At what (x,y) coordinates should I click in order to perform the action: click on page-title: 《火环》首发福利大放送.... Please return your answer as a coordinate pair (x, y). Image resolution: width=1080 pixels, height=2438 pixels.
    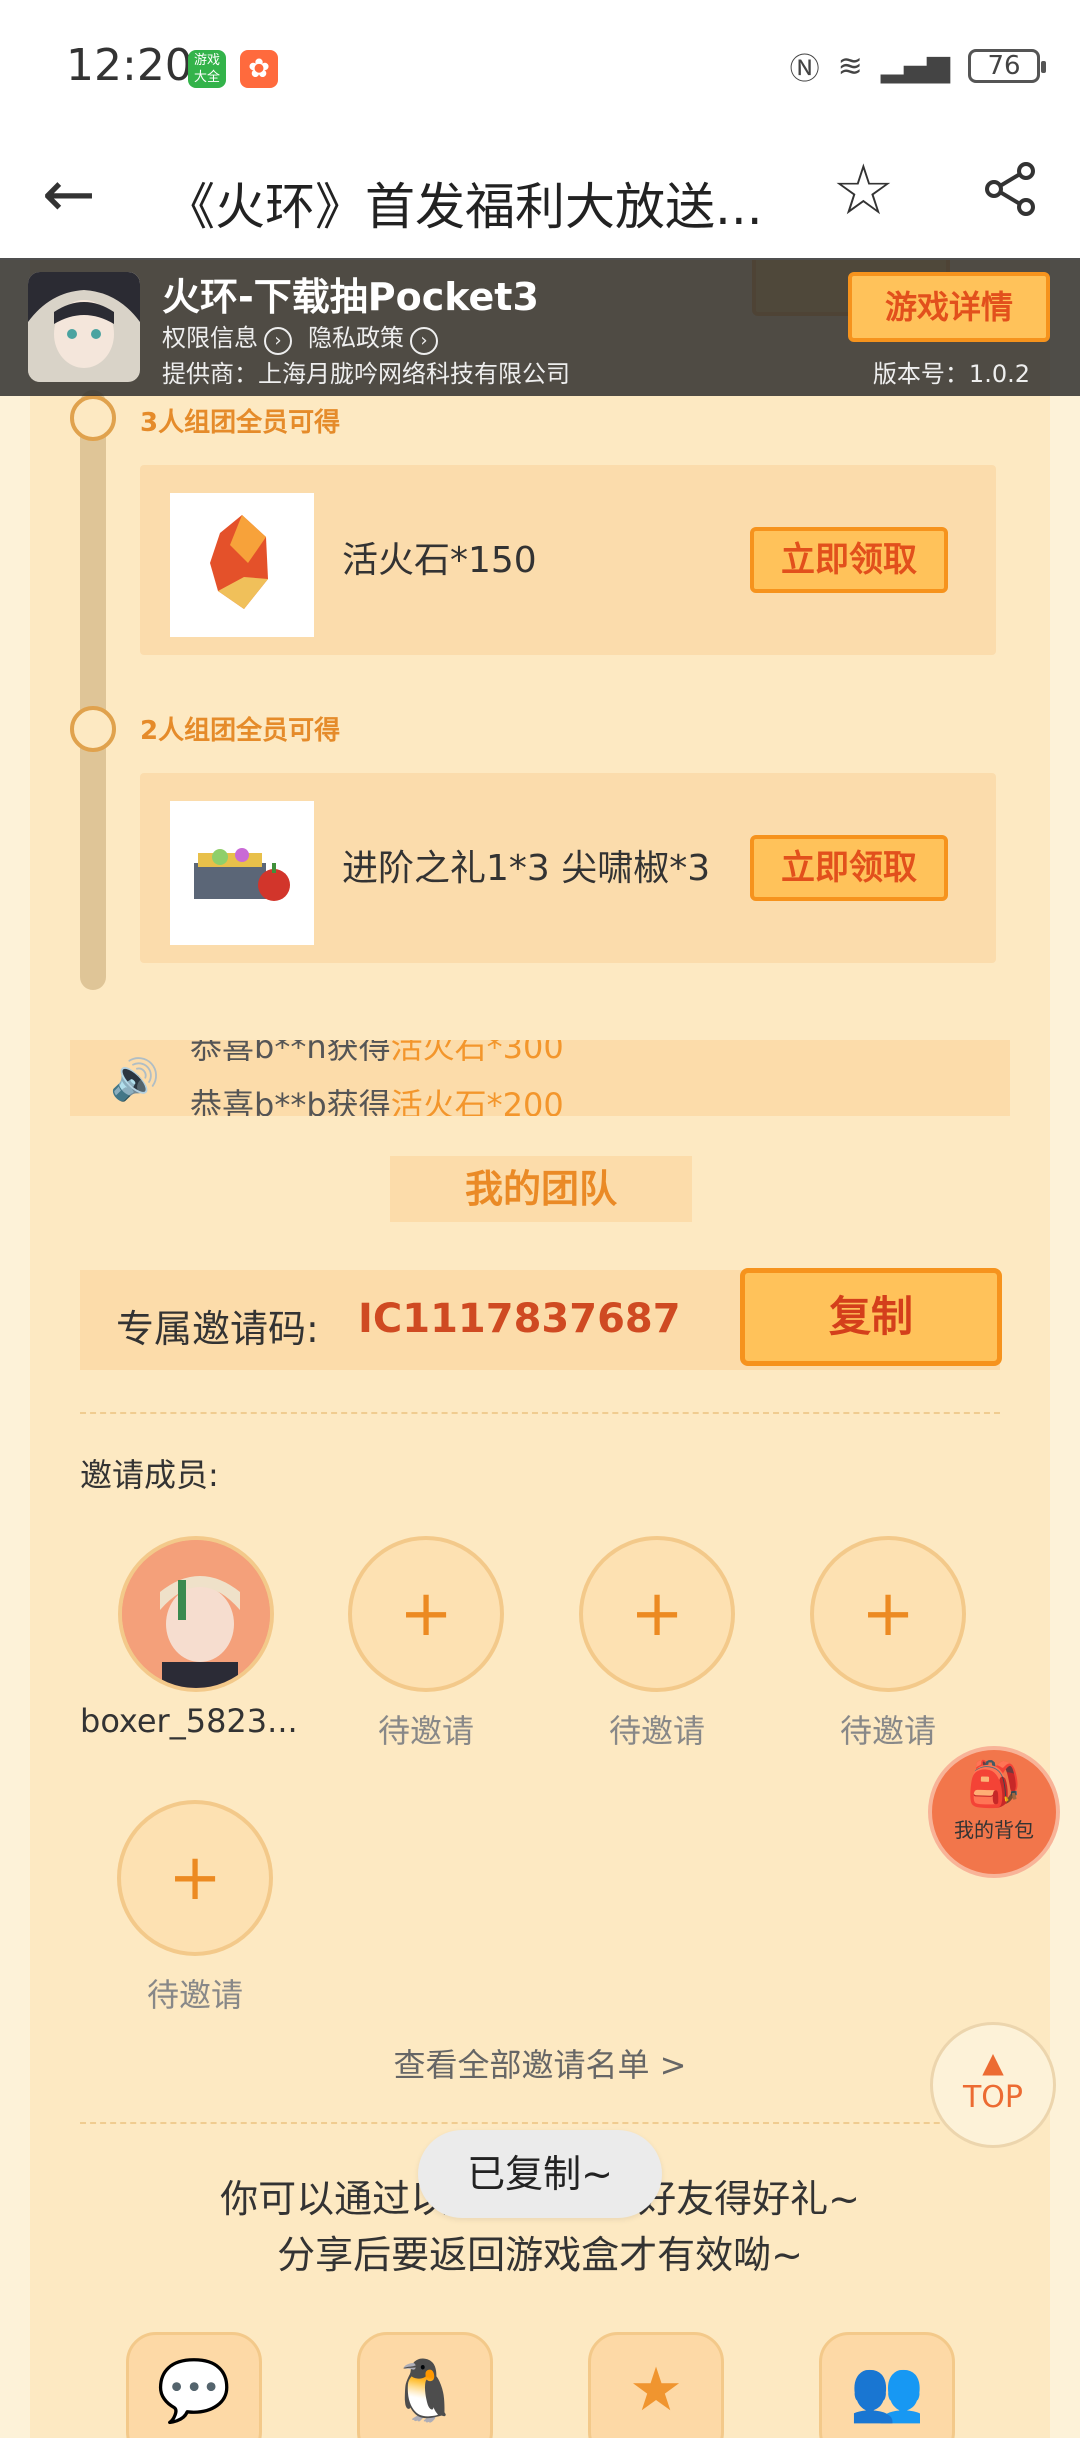
    Looking at the image, I should click on (464, 207).